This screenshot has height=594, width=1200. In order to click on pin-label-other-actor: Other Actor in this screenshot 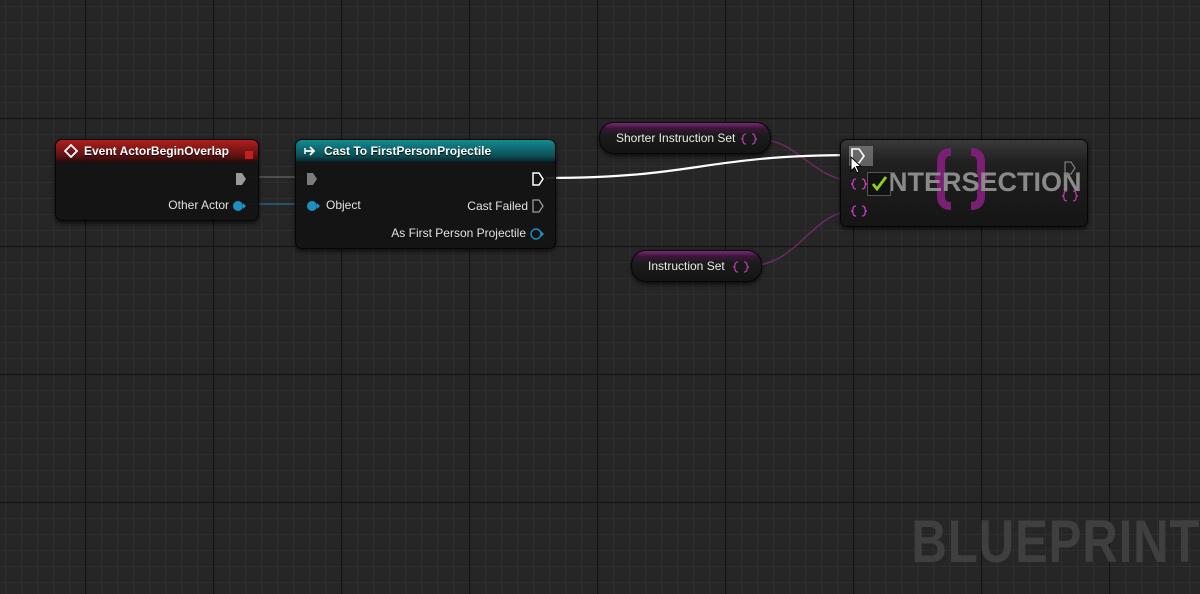, I will do `click(198, 205)`.